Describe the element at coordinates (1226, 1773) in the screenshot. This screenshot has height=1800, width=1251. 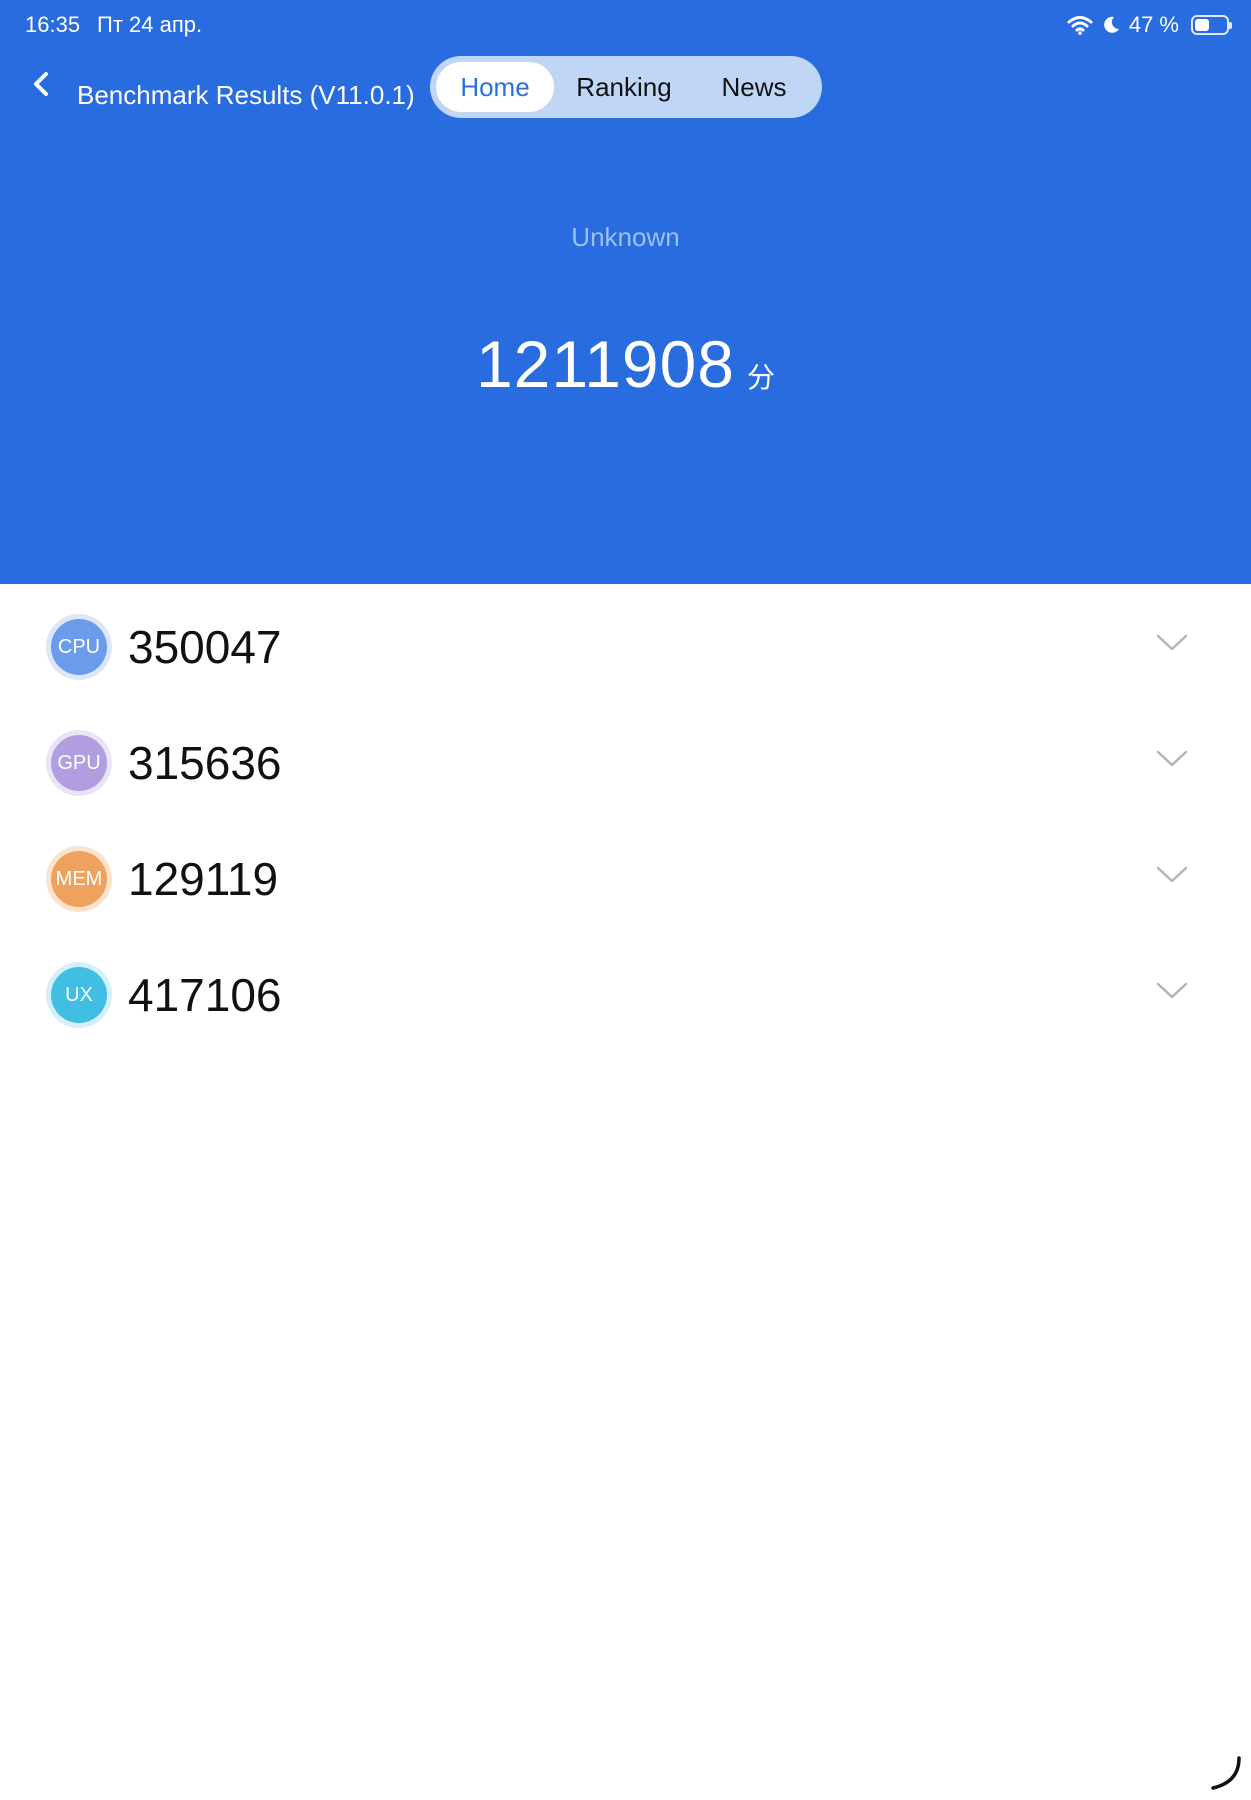
I see `scroll-corner-indicator` at that location.